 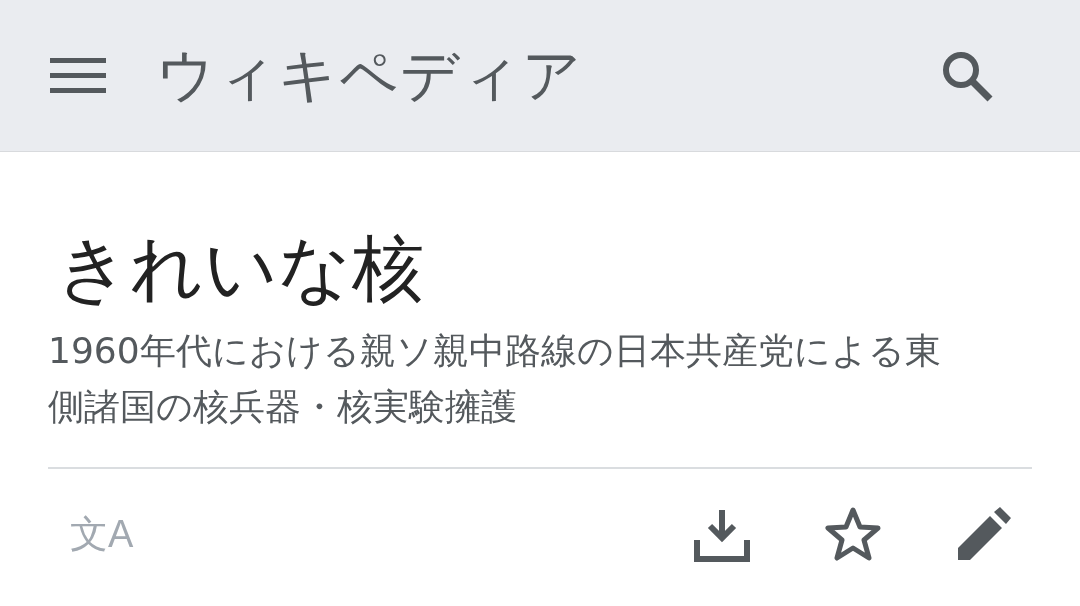 I want to click on pencil-icon, so click(x=984, y=534).